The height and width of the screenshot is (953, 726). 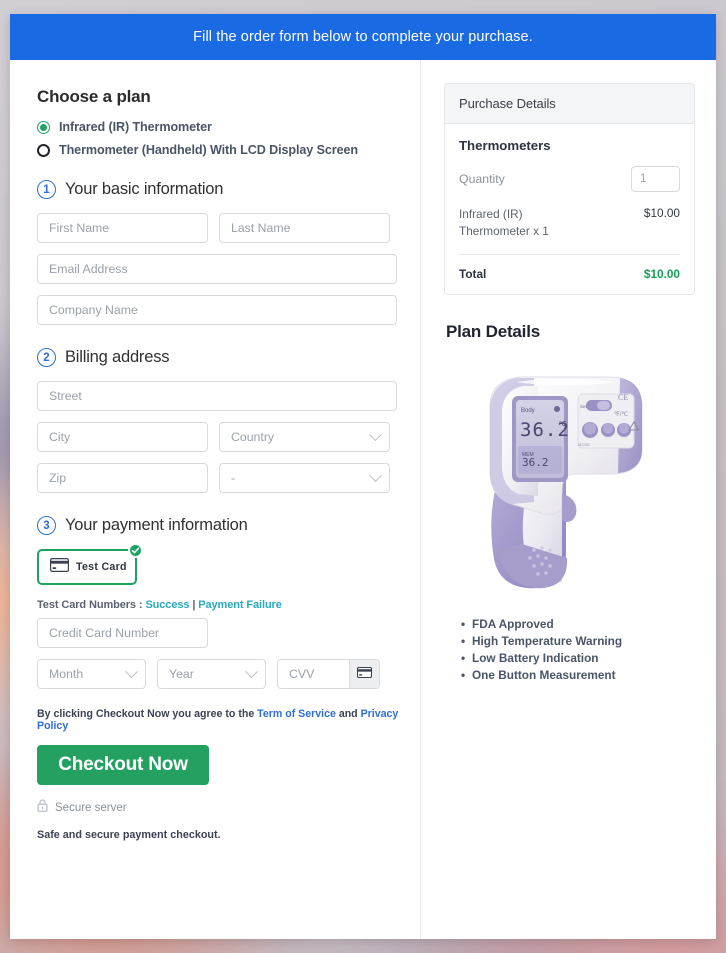 I want to click on plan-product-image: Body 36.2 °C 36.2 MEM Set CE ℉/℃ MODE, so click(x=569, y=474).